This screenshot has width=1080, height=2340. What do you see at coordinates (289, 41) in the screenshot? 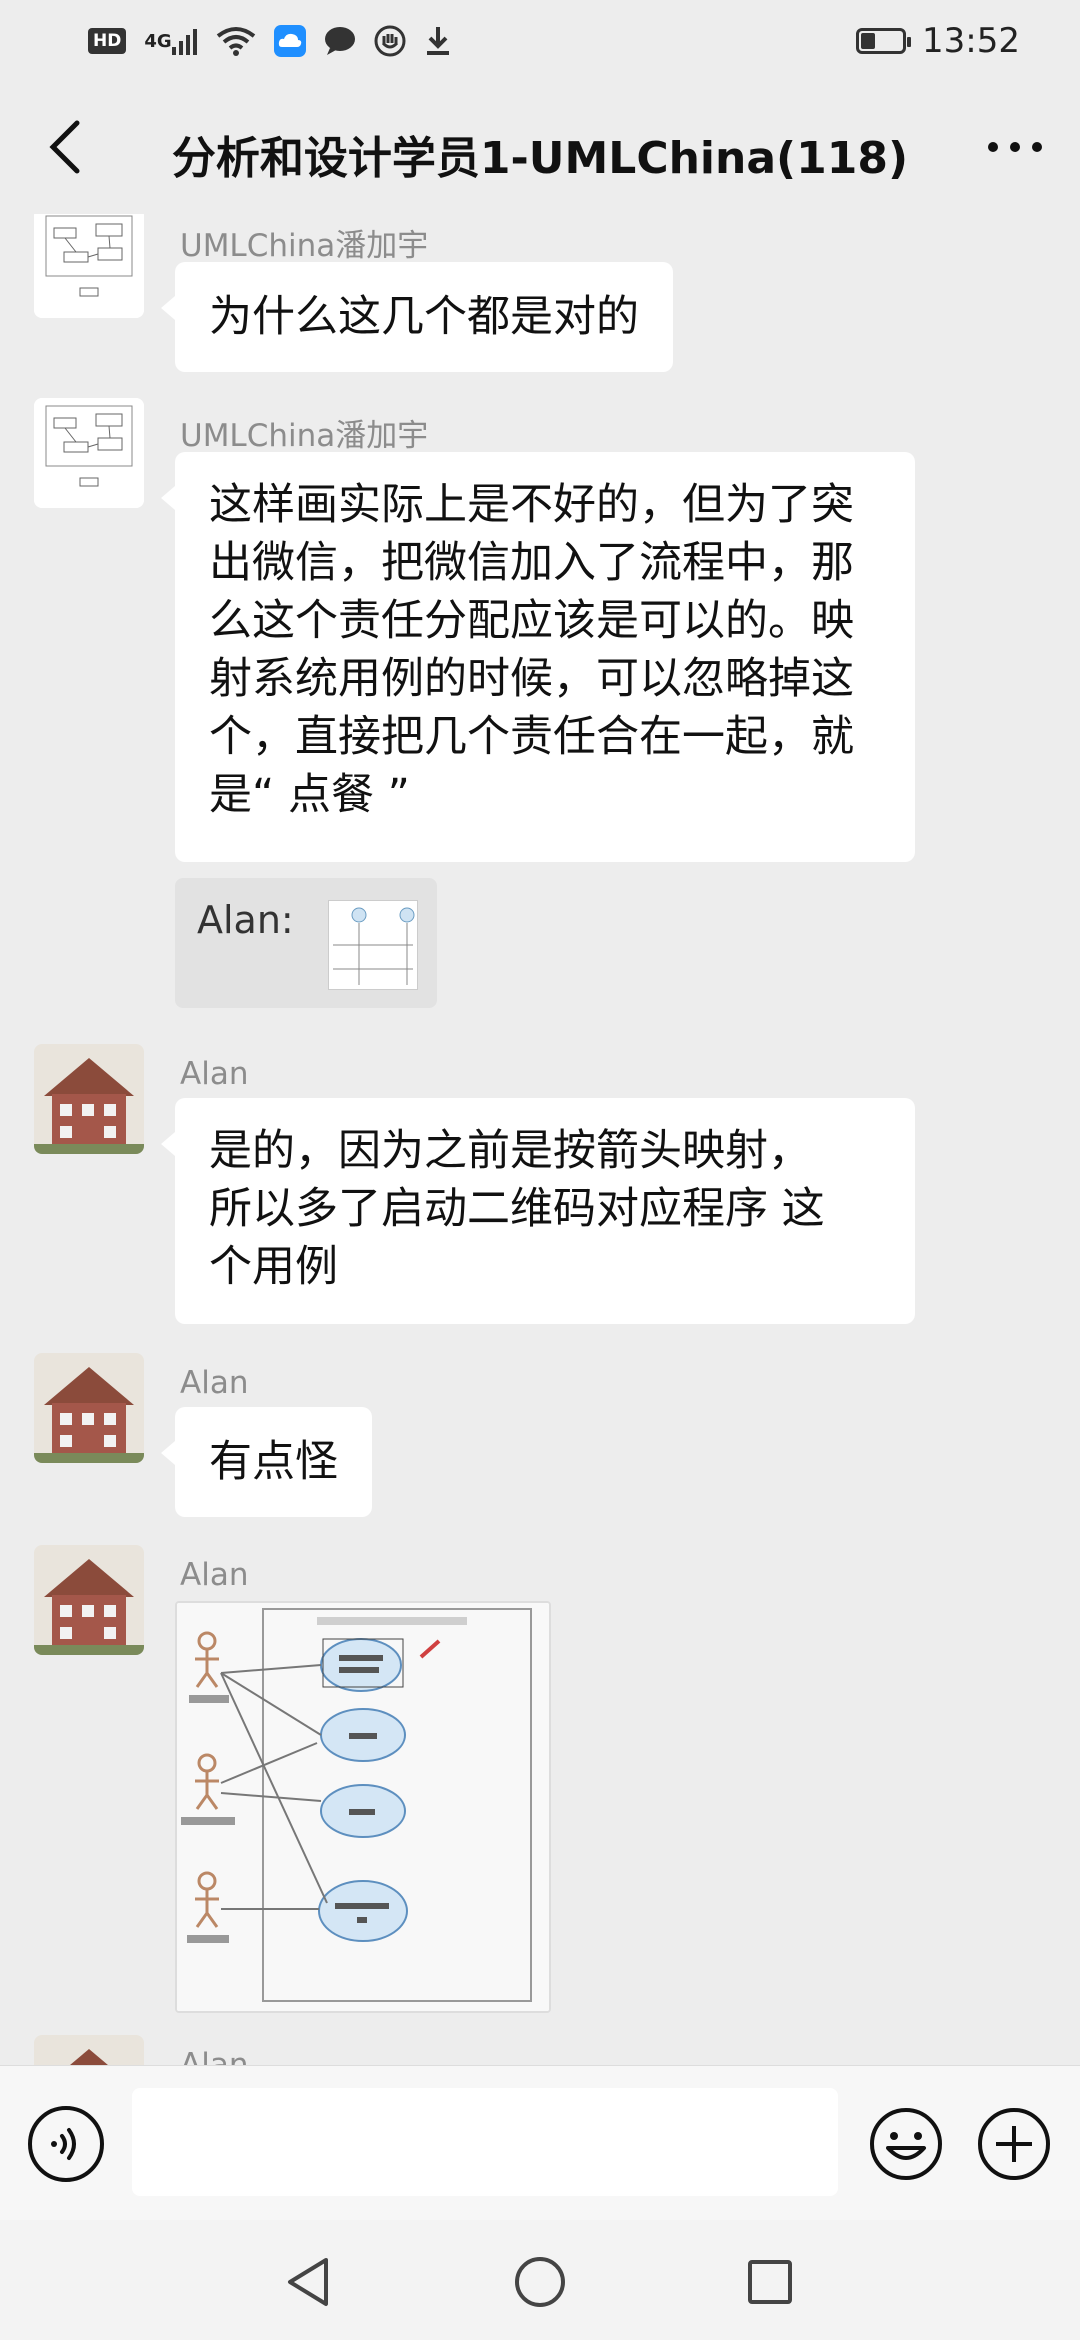
I see `cloud-app-icon` at bounding box center [289, 41].